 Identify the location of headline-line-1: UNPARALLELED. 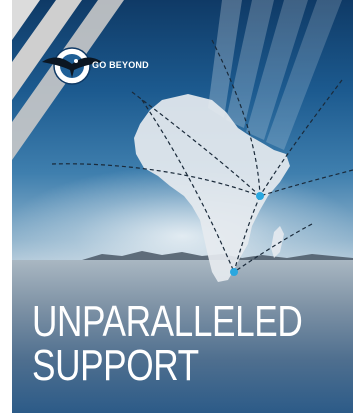
(167, 321).